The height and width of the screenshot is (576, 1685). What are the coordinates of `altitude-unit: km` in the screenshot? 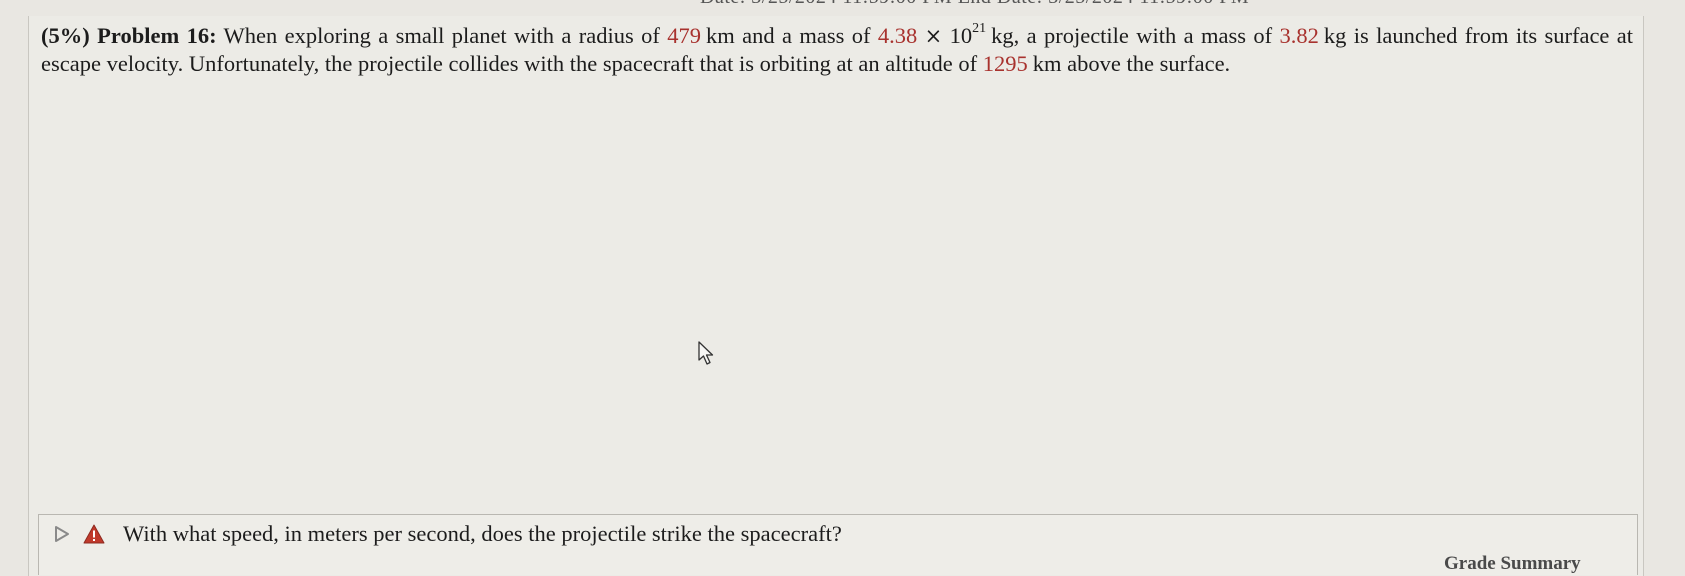 It's located at (1047, 63).